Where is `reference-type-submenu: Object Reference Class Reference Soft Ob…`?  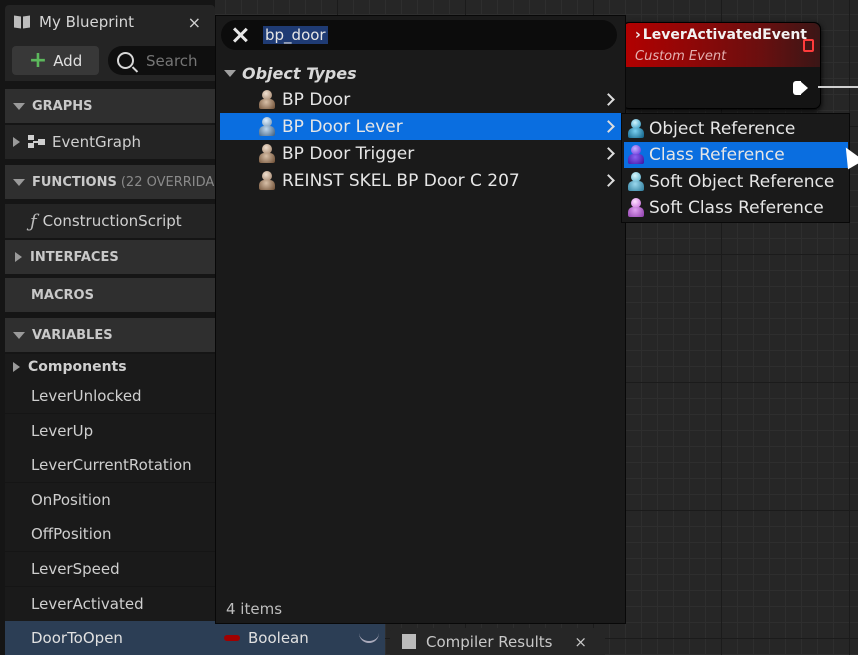 reference-type-submenu: Object Reference Class Reference Soft Ob… is located at coordinates (735, 168).